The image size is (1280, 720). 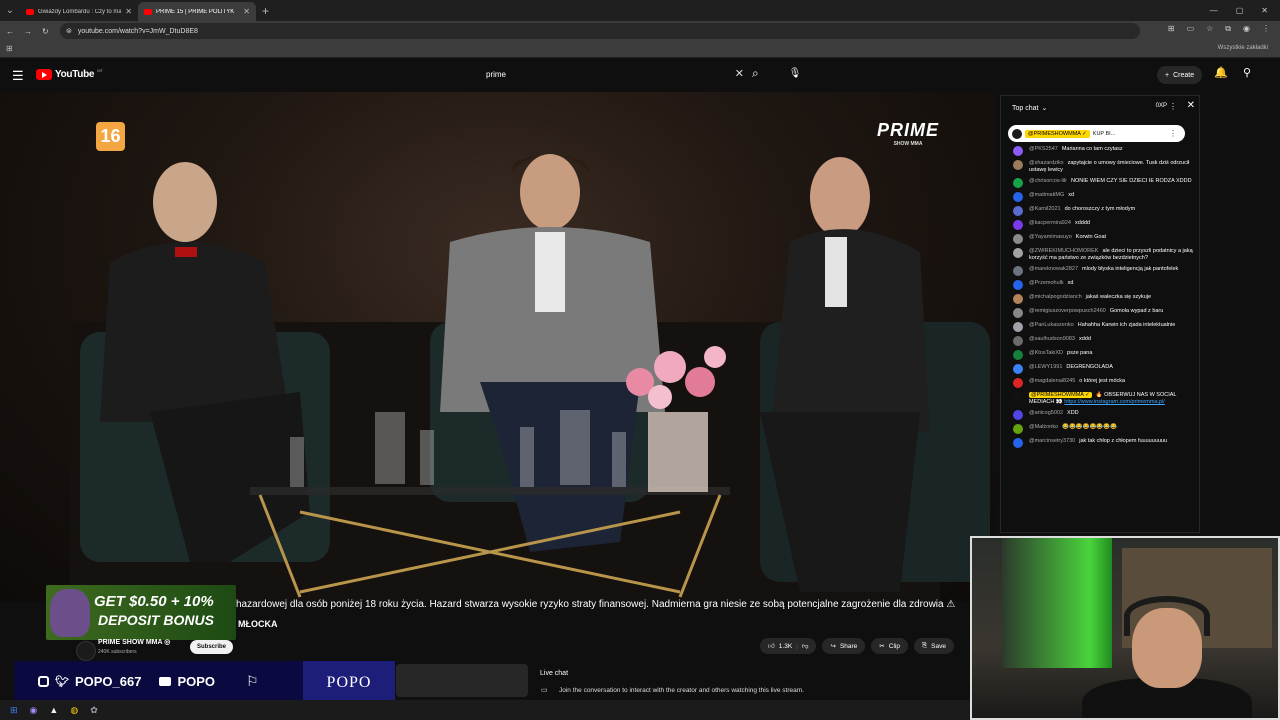 I want to click on chat-message: @kacpermira924 xdddd, so click(x=1103, y=225).